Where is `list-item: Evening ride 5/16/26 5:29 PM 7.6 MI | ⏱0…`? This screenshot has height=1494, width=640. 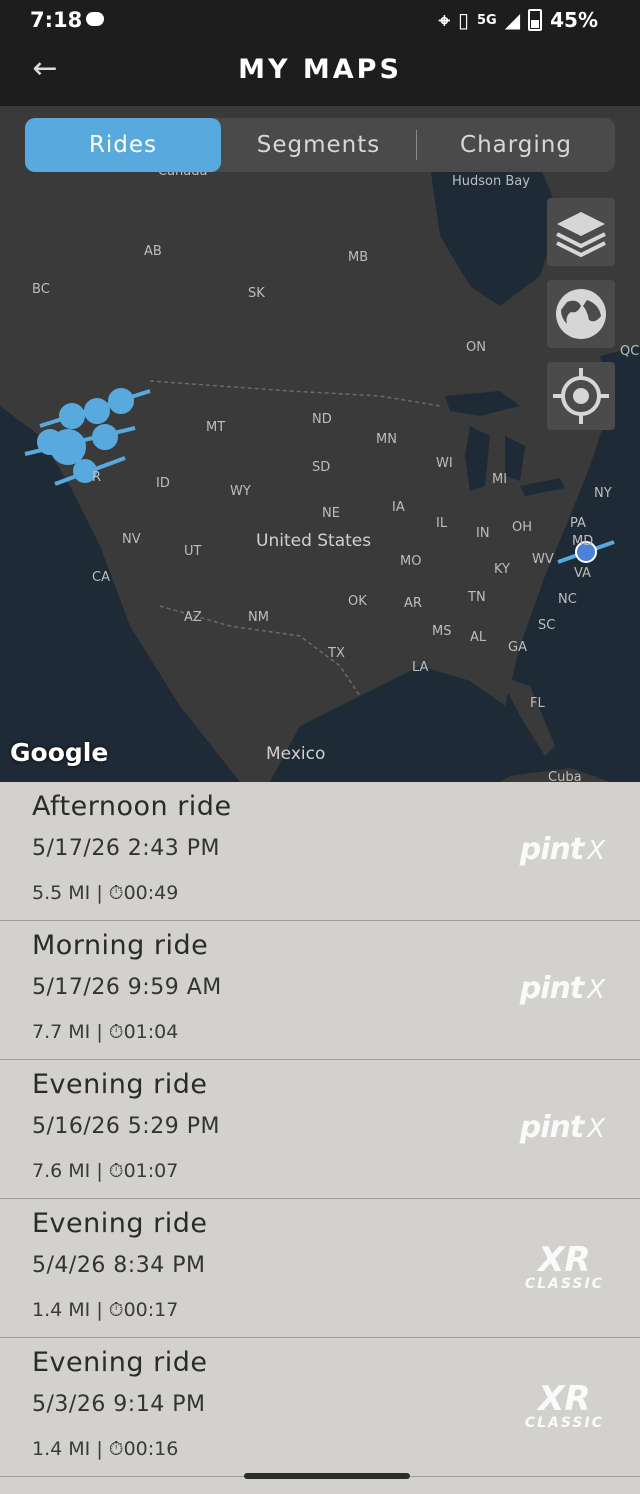
list-item: Evening ride 5/16/26 5:29 PM 7.6 MI | ⏱0… is located at coordinates (320, 1129).